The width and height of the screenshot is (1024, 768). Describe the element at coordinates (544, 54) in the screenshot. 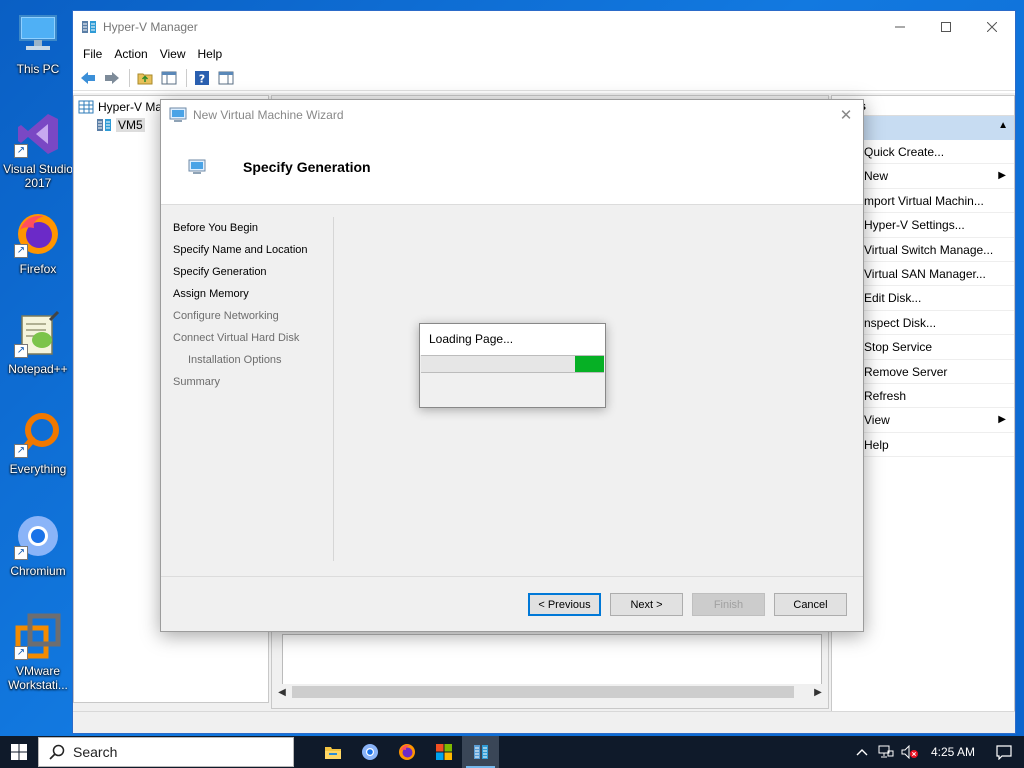

I see `menu-bar: File Action View Help` at that location.